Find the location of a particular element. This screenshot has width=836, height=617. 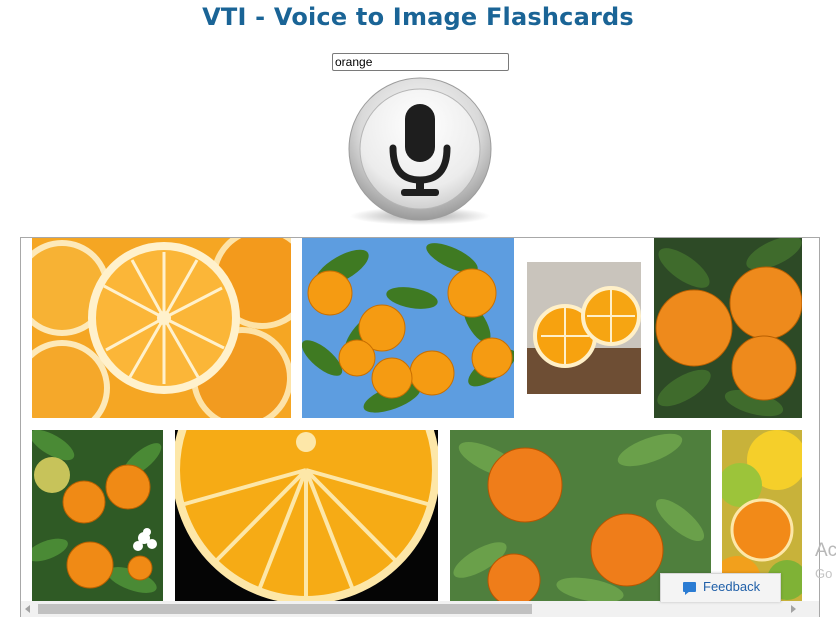

horizontal-scroll-thumb is located at coordinates (285, 609).